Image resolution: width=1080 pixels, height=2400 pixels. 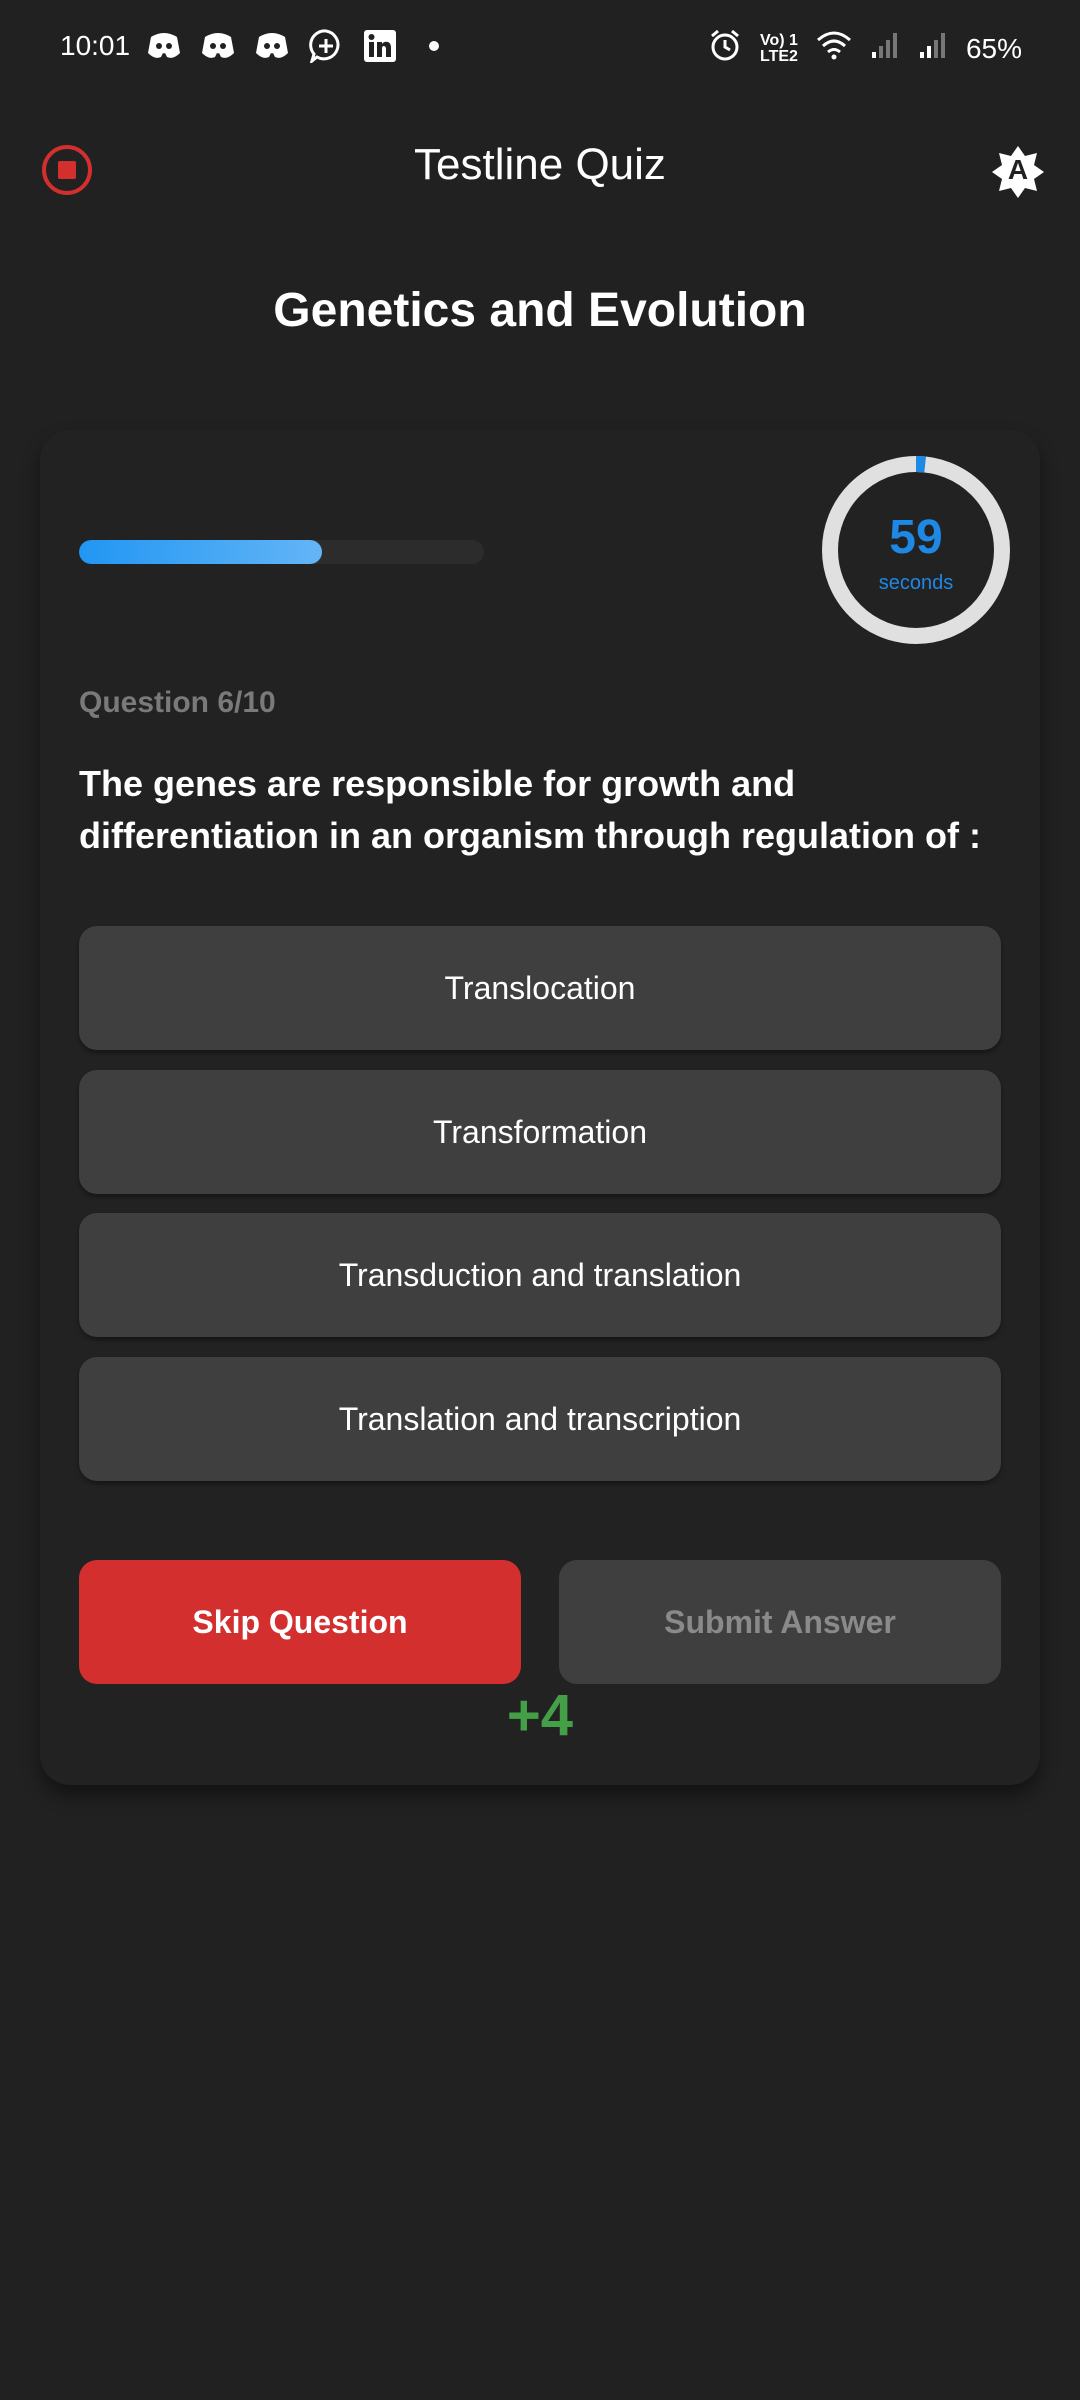 I want to click on question-counter: Question 6/10, so click(x=177, y=702).